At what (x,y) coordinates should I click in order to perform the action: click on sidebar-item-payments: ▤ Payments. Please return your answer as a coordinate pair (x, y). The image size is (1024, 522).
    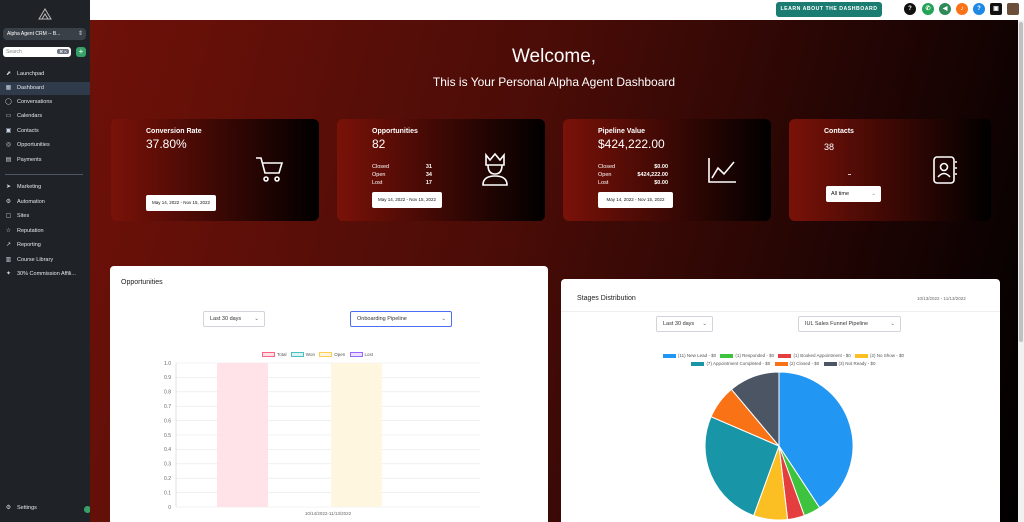
    Looking at the image, I should click on (45, 160).